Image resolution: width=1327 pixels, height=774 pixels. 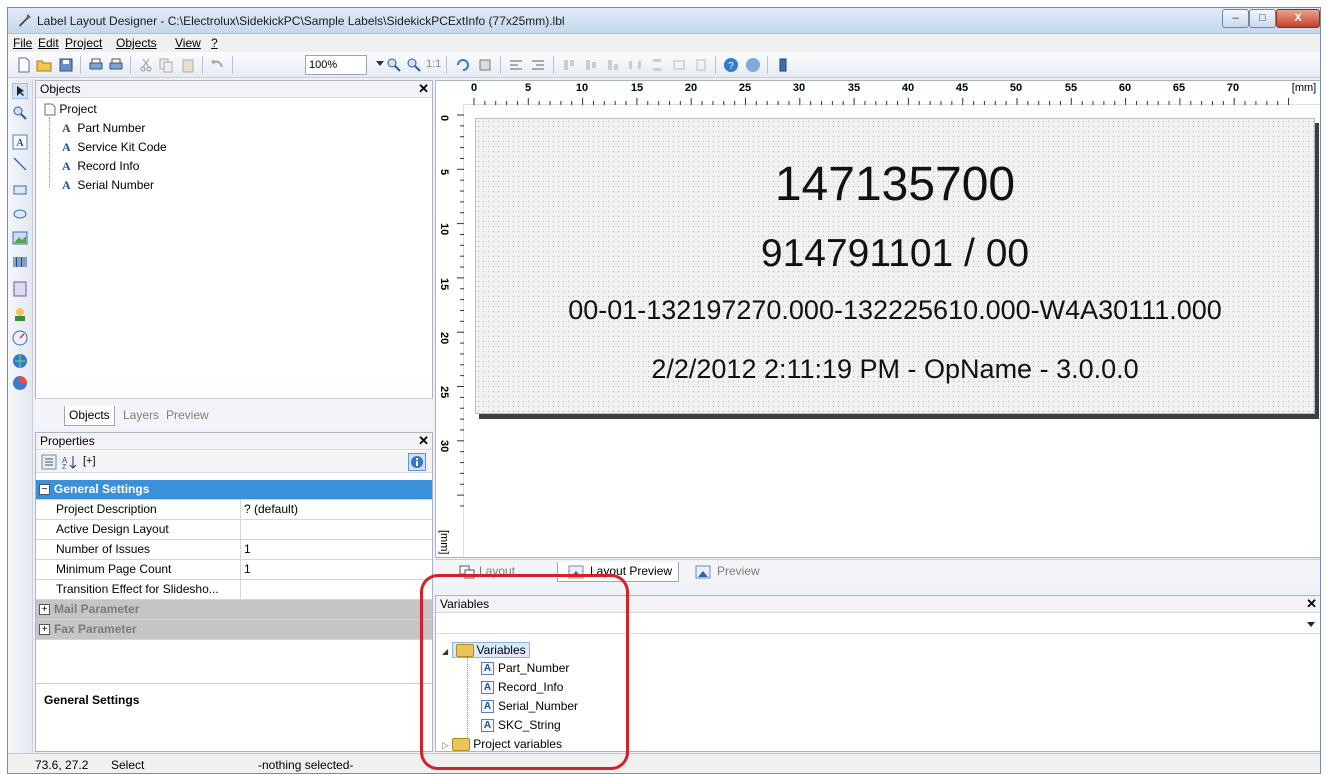 I want to click on line-tool-icon, so click(x=20, y=164).